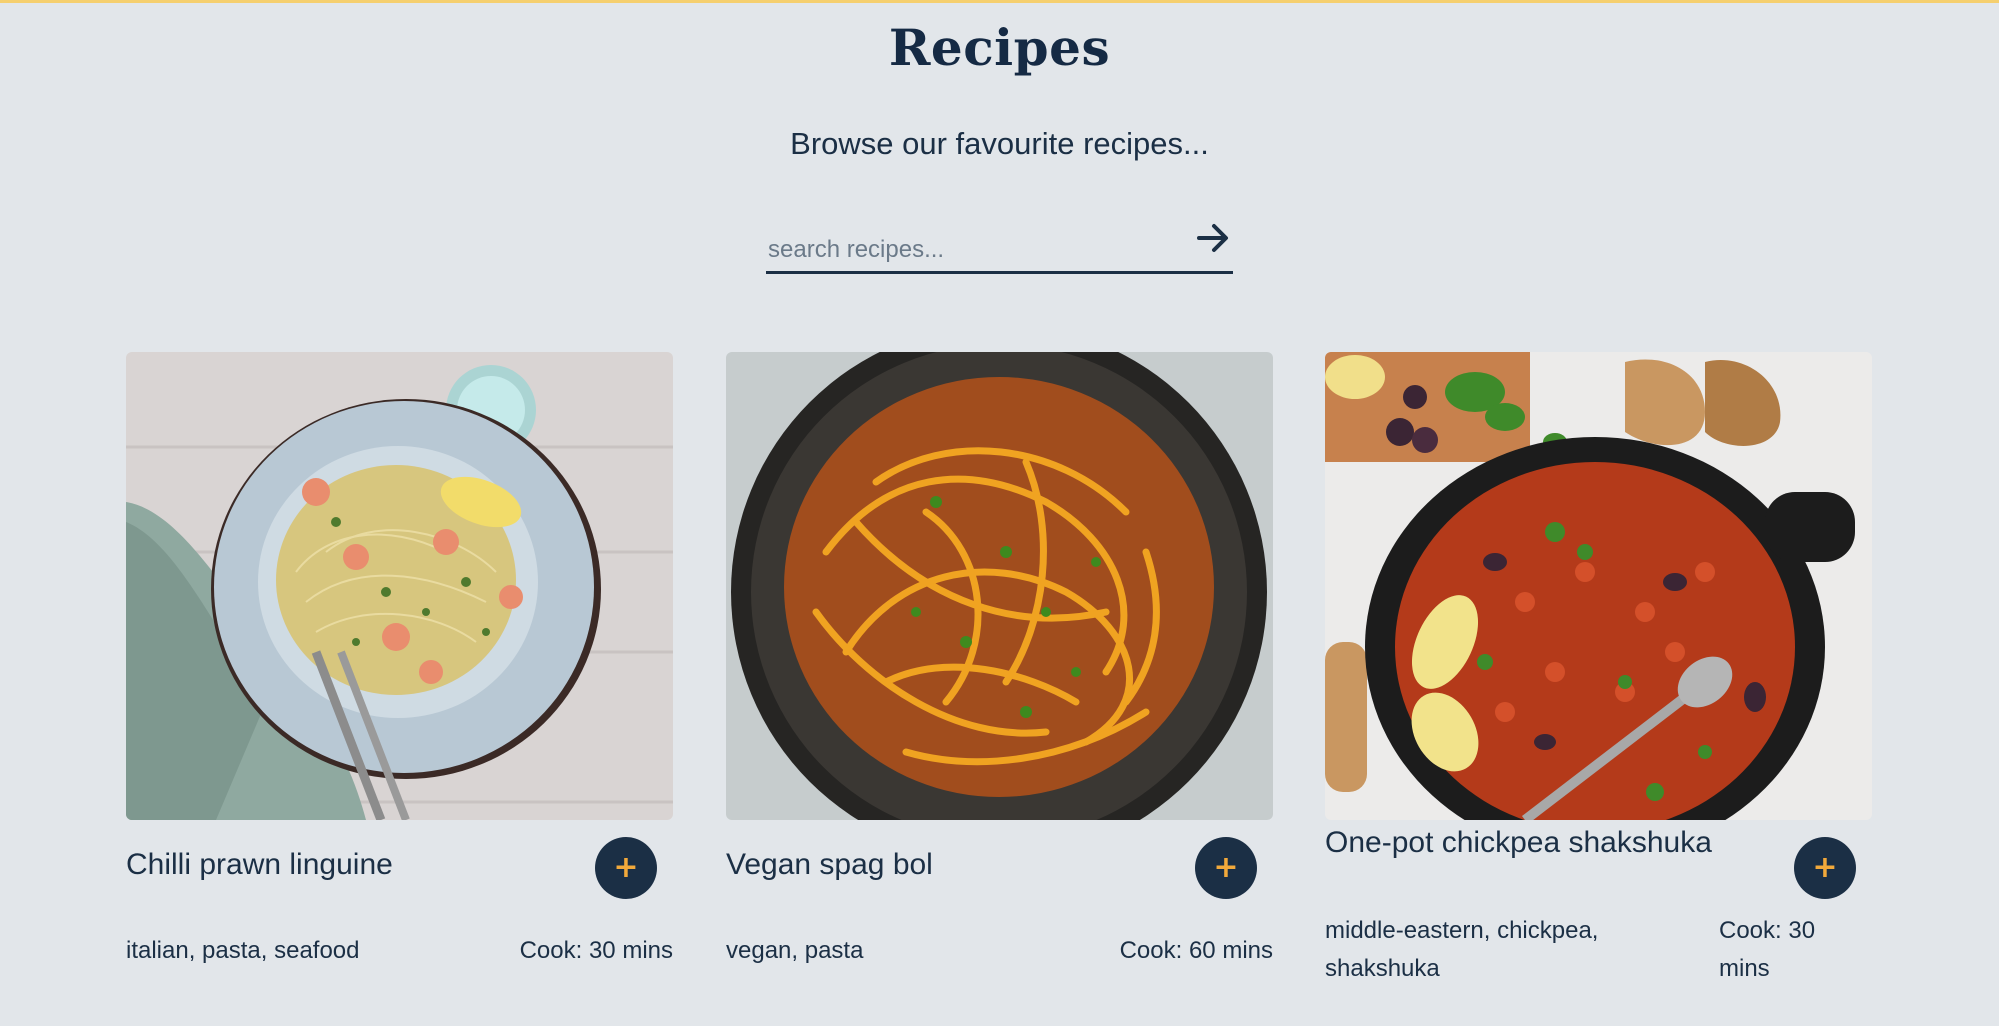 This screenshot has width=1999, height=1026. I want to click on recipe-tags: vegan, pasta, so click(795, 950).